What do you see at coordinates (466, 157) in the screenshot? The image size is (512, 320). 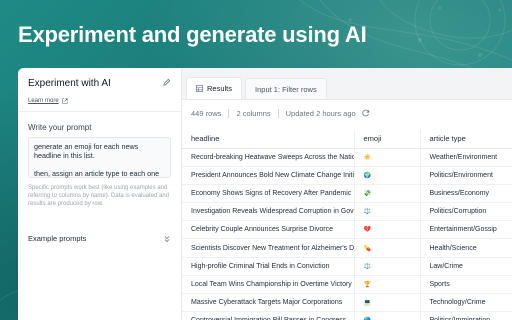 I see `article-type-cell: Weather/Environment` at bounding box center [466, 157].